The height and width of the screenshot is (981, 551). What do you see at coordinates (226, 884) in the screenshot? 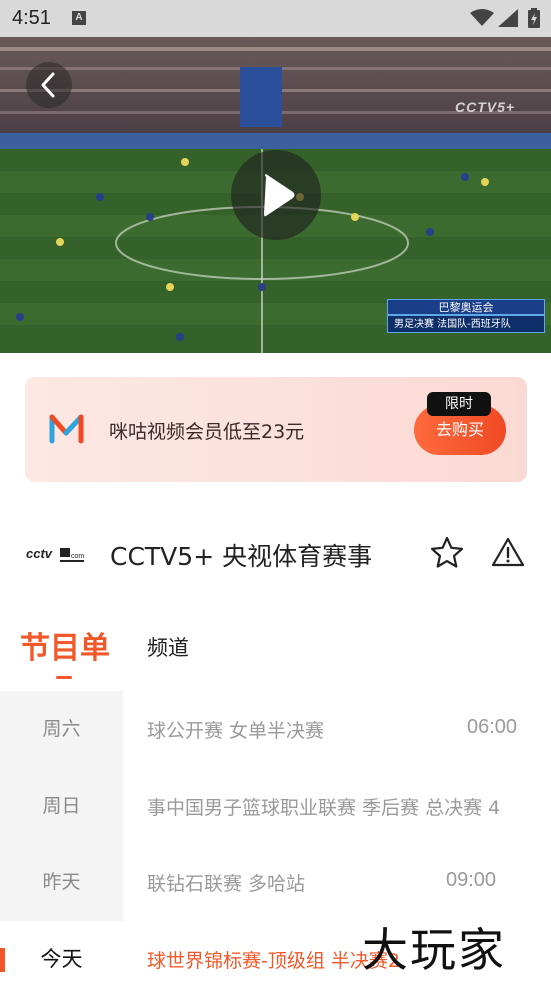
I see `program-name: 联钻石联赛 多哈站` at bounding box center [226, 884].